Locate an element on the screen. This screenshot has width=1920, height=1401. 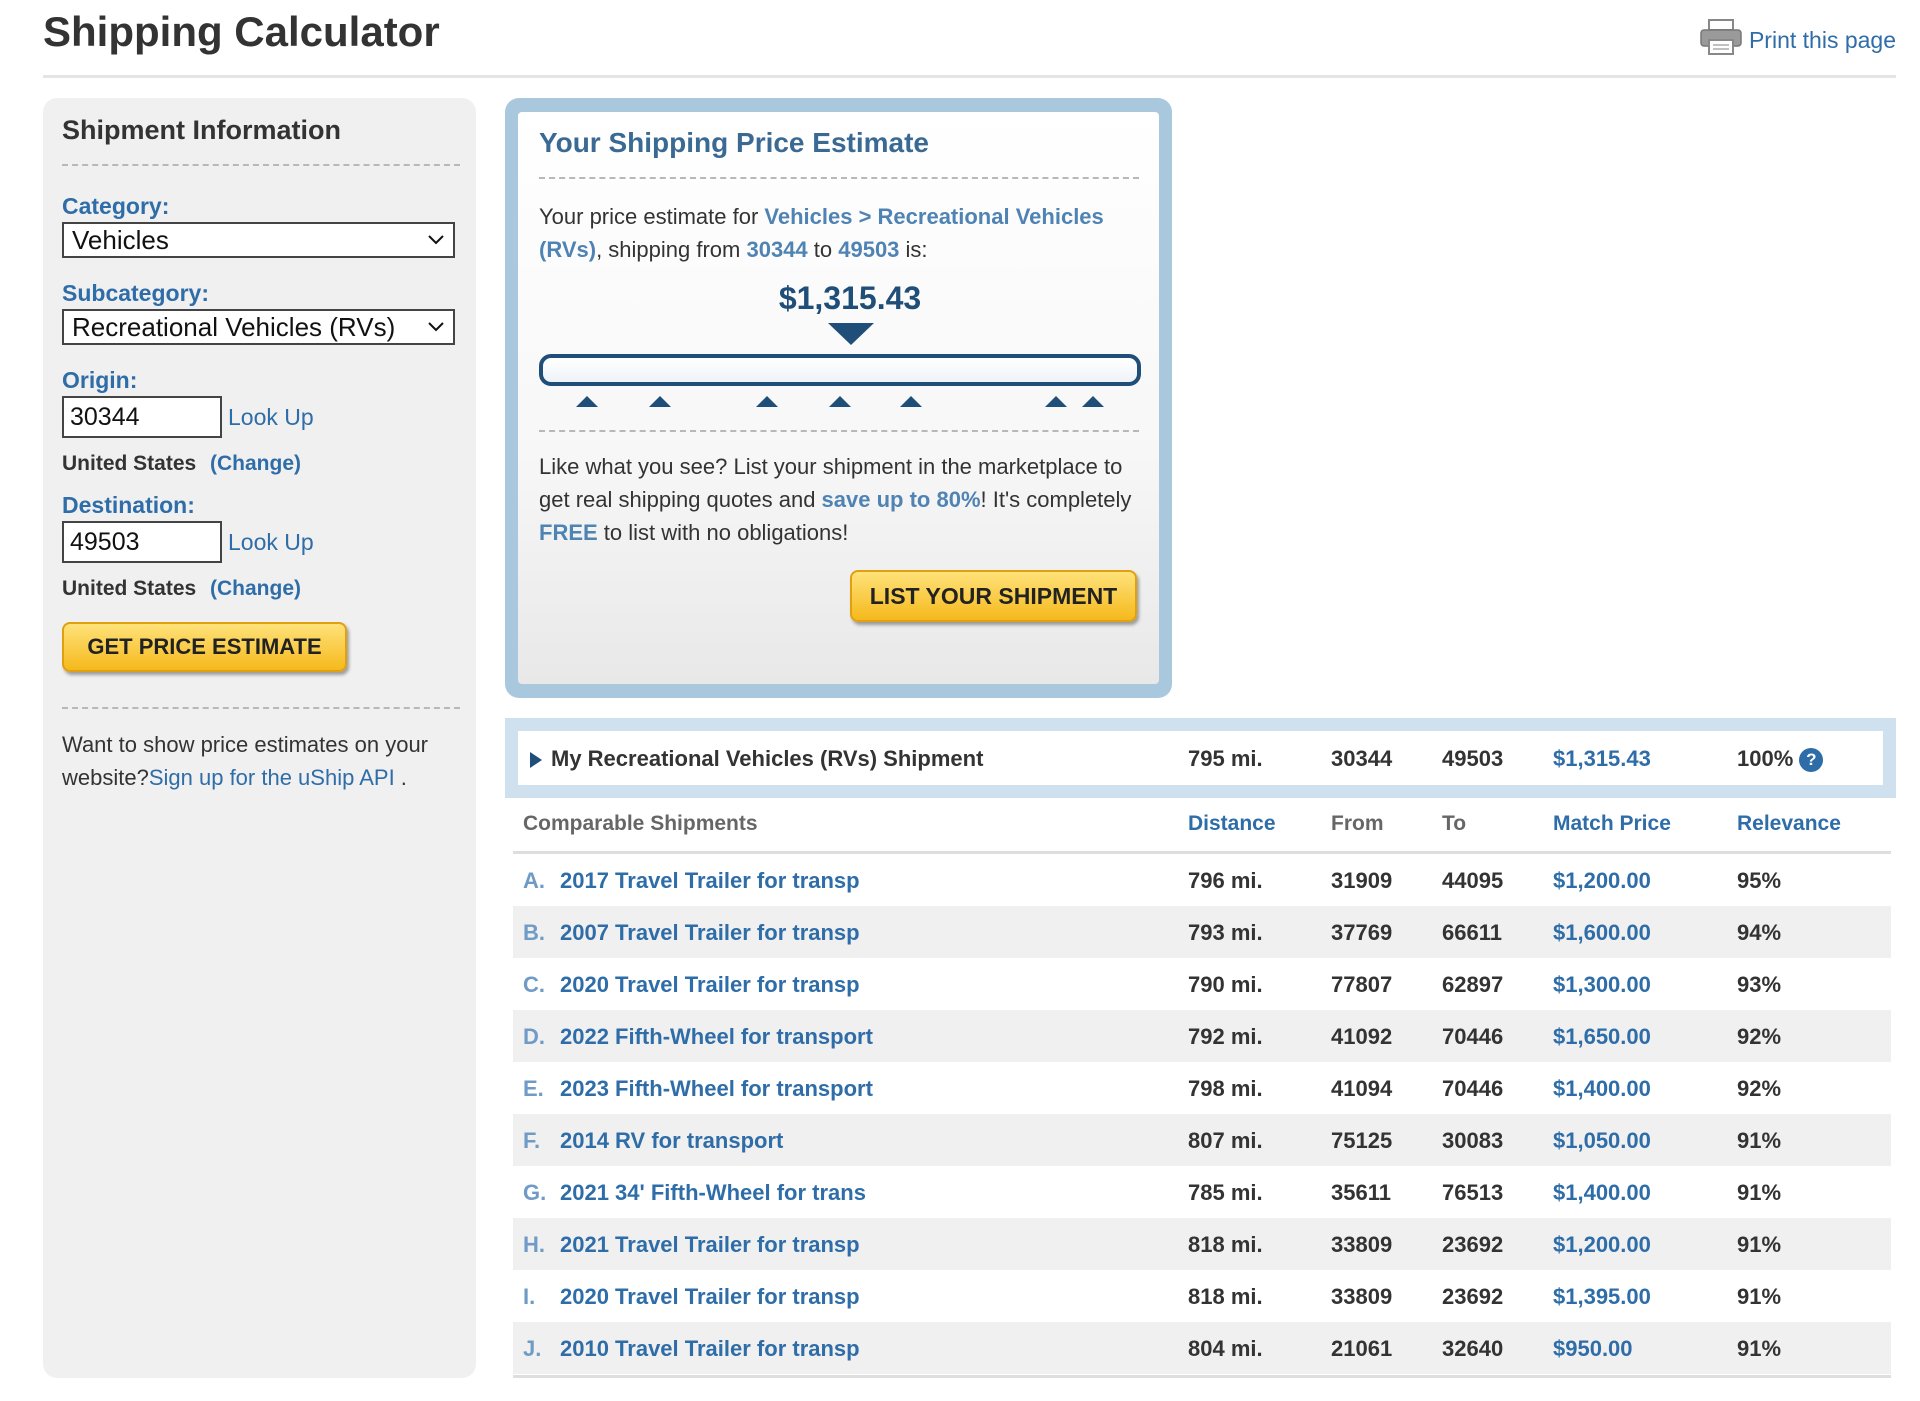
category-select: Vehicles is located at coordinates (258, 240).